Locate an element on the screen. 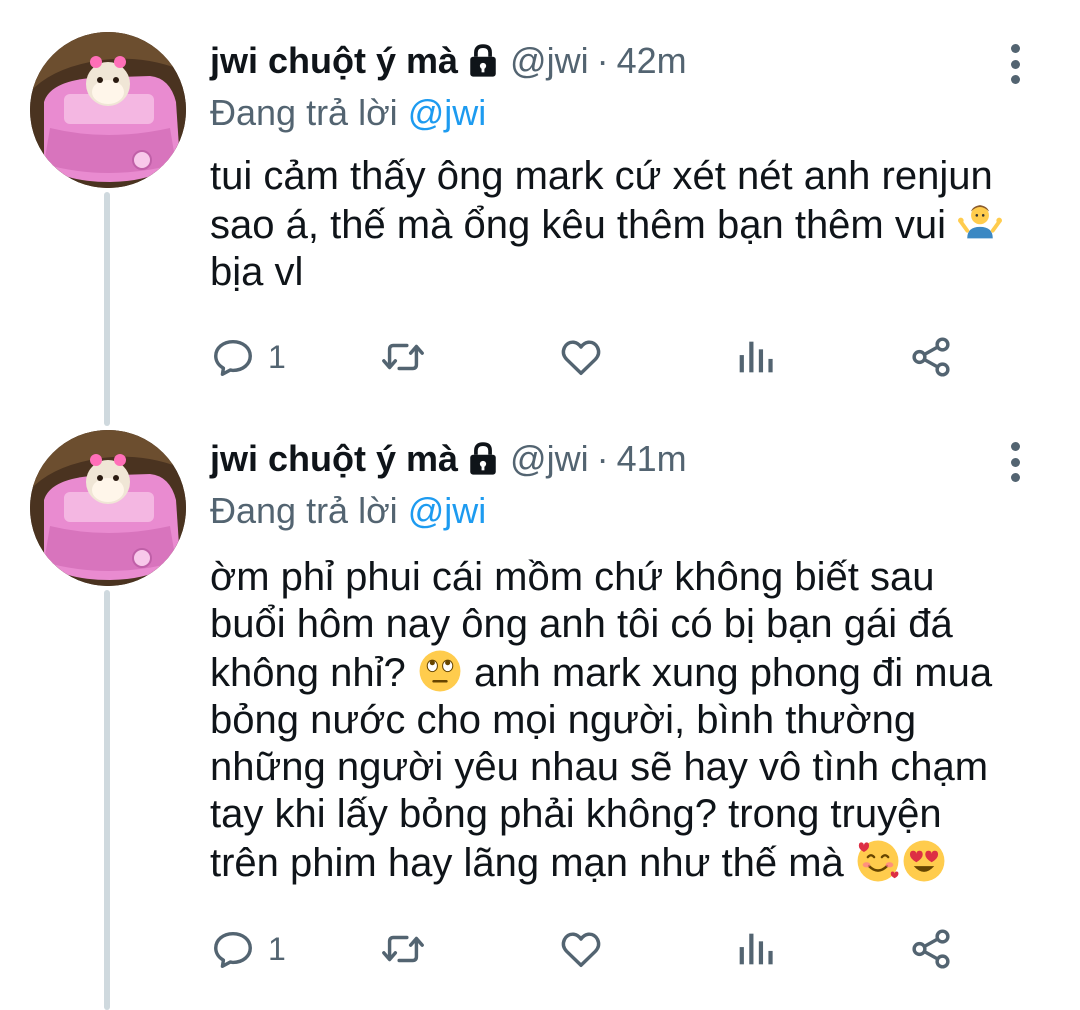 The width and height of the screenshot is (1080, 1010). tweet-text-line: không nhỉ? is located at coordinates (308, 673).